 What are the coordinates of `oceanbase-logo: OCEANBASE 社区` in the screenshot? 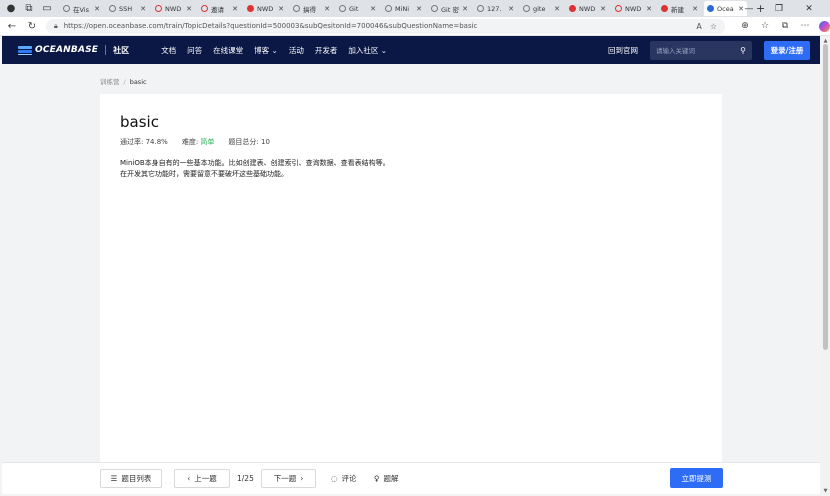 It's located at (73, 50).